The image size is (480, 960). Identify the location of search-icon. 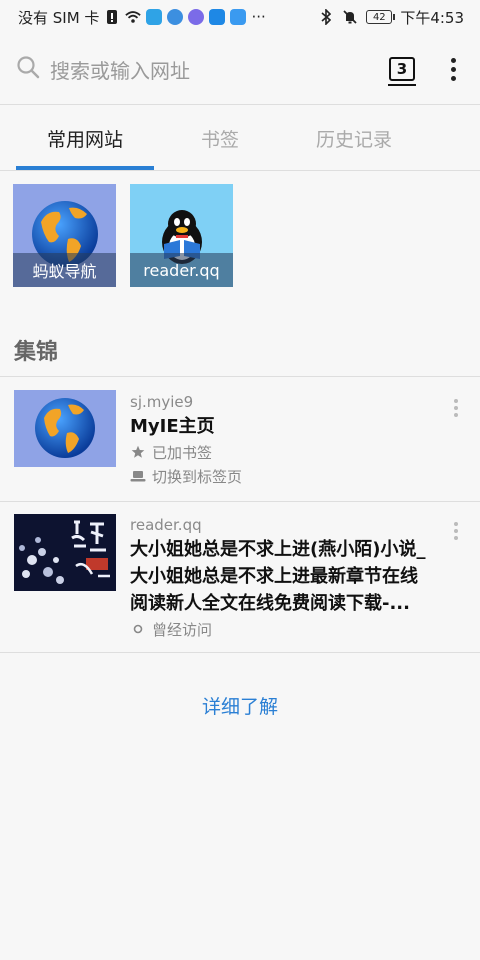
(28, 69).